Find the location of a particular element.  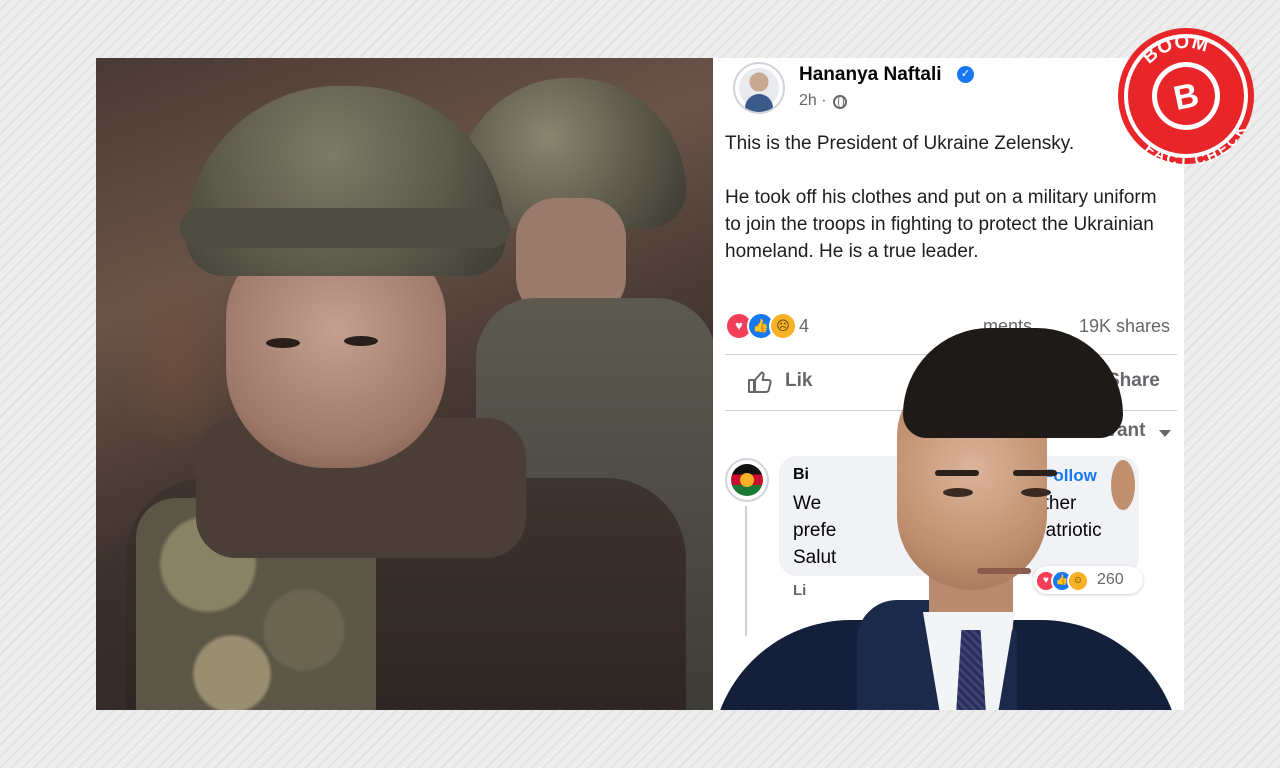

post-author-name: Hananya Naftali is located at coordinates (870, 75).